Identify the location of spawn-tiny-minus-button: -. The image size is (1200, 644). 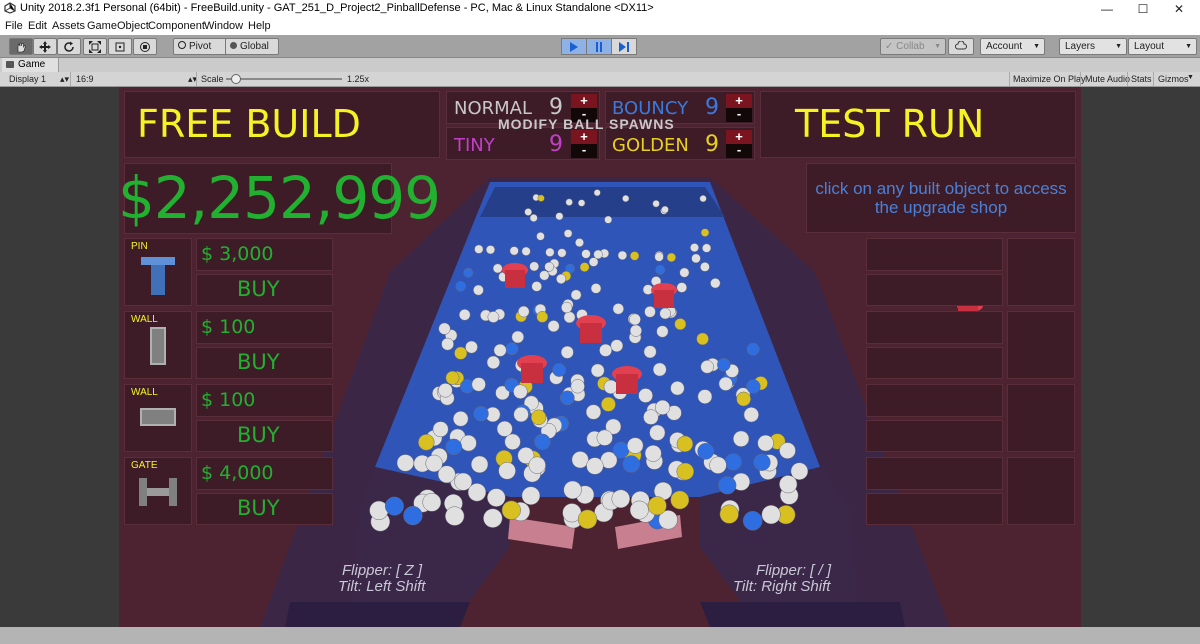
(584, 150).